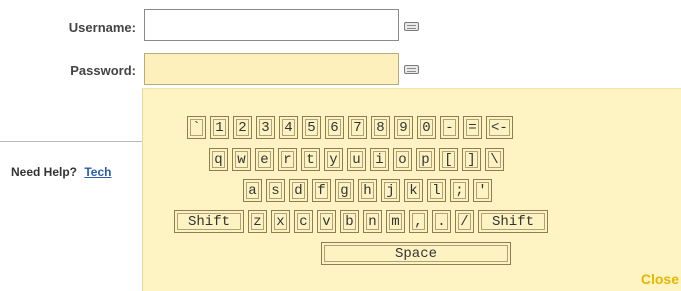 The image size is (681, 291). What do you see at coordinates (334, 127) in the screenshot?
I see `key-6: 6` at bounding box center [334, 127].